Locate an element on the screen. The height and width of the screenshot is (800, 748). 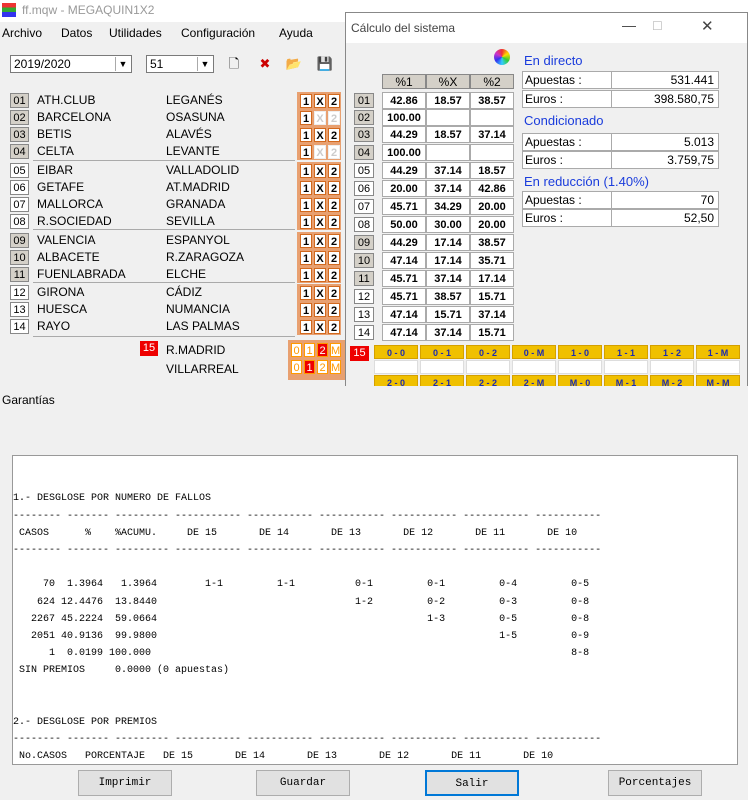
directo-euros-value: 398.580,75 is located at coordinates (665, 99).